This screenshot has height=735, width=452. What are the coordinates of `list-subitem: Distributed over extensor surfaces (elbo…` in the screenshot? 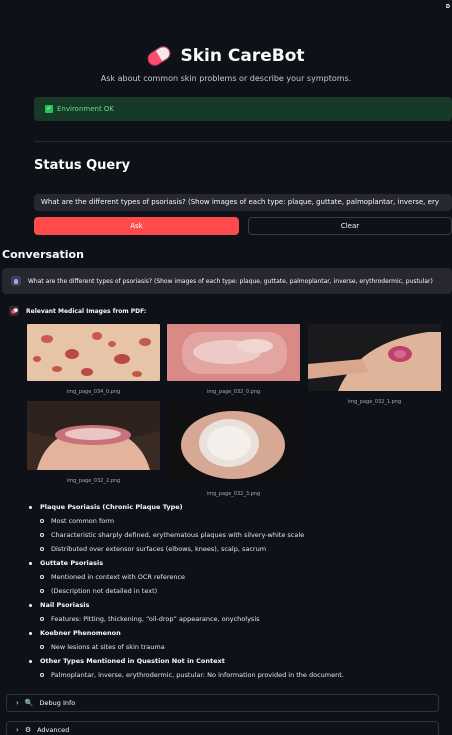 It's located at (239, 549).